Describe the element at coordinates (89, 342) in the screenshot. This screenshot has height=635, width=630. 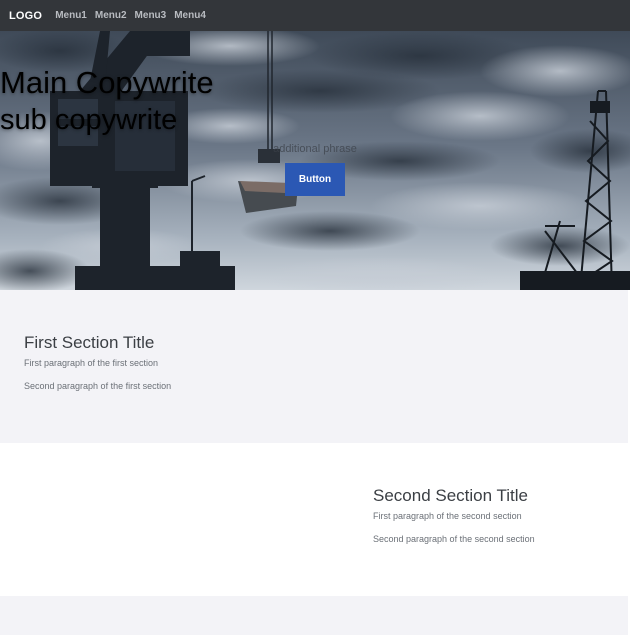
I see `first-section-title: First Section Title` at that location.